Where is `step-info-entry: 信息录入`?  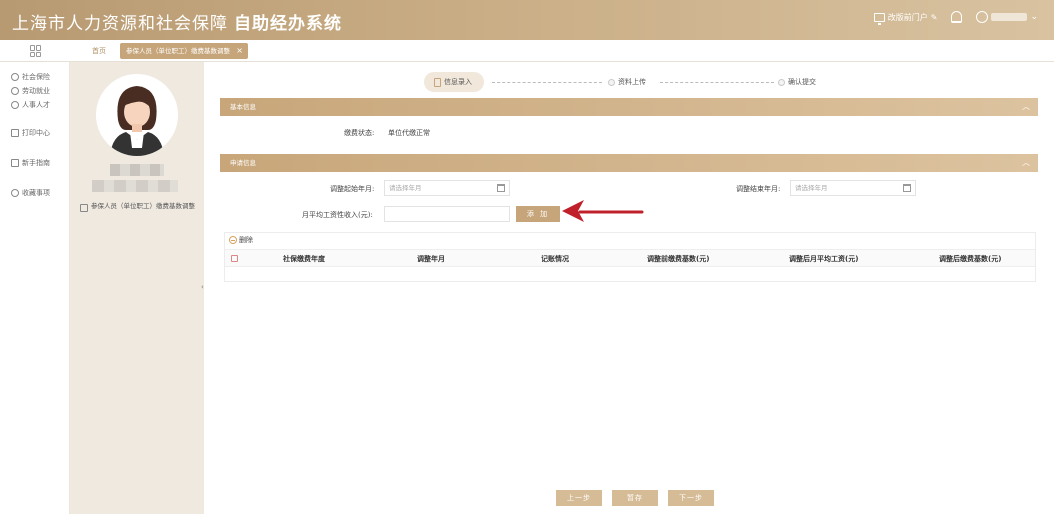 step-info-entry: 信息录入 is located at coordinates (454, 82).